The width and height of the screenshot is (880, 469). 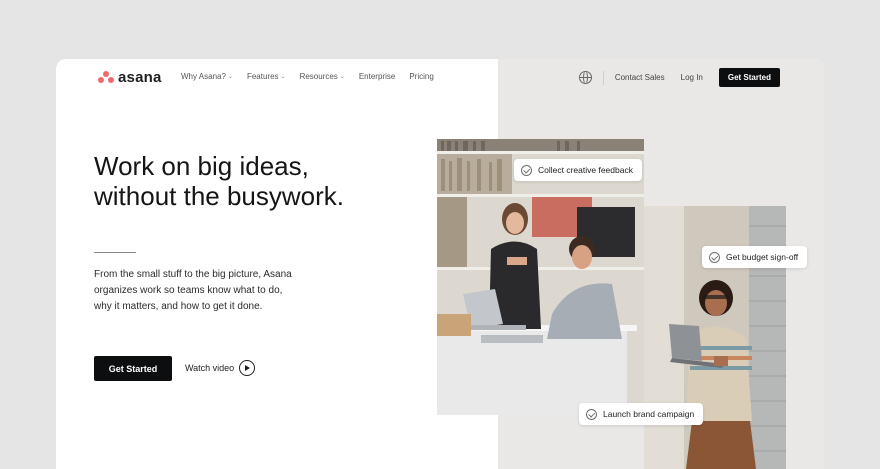 I want to click on get-started-hero-button: Get Started, so click(x=133, y=368).